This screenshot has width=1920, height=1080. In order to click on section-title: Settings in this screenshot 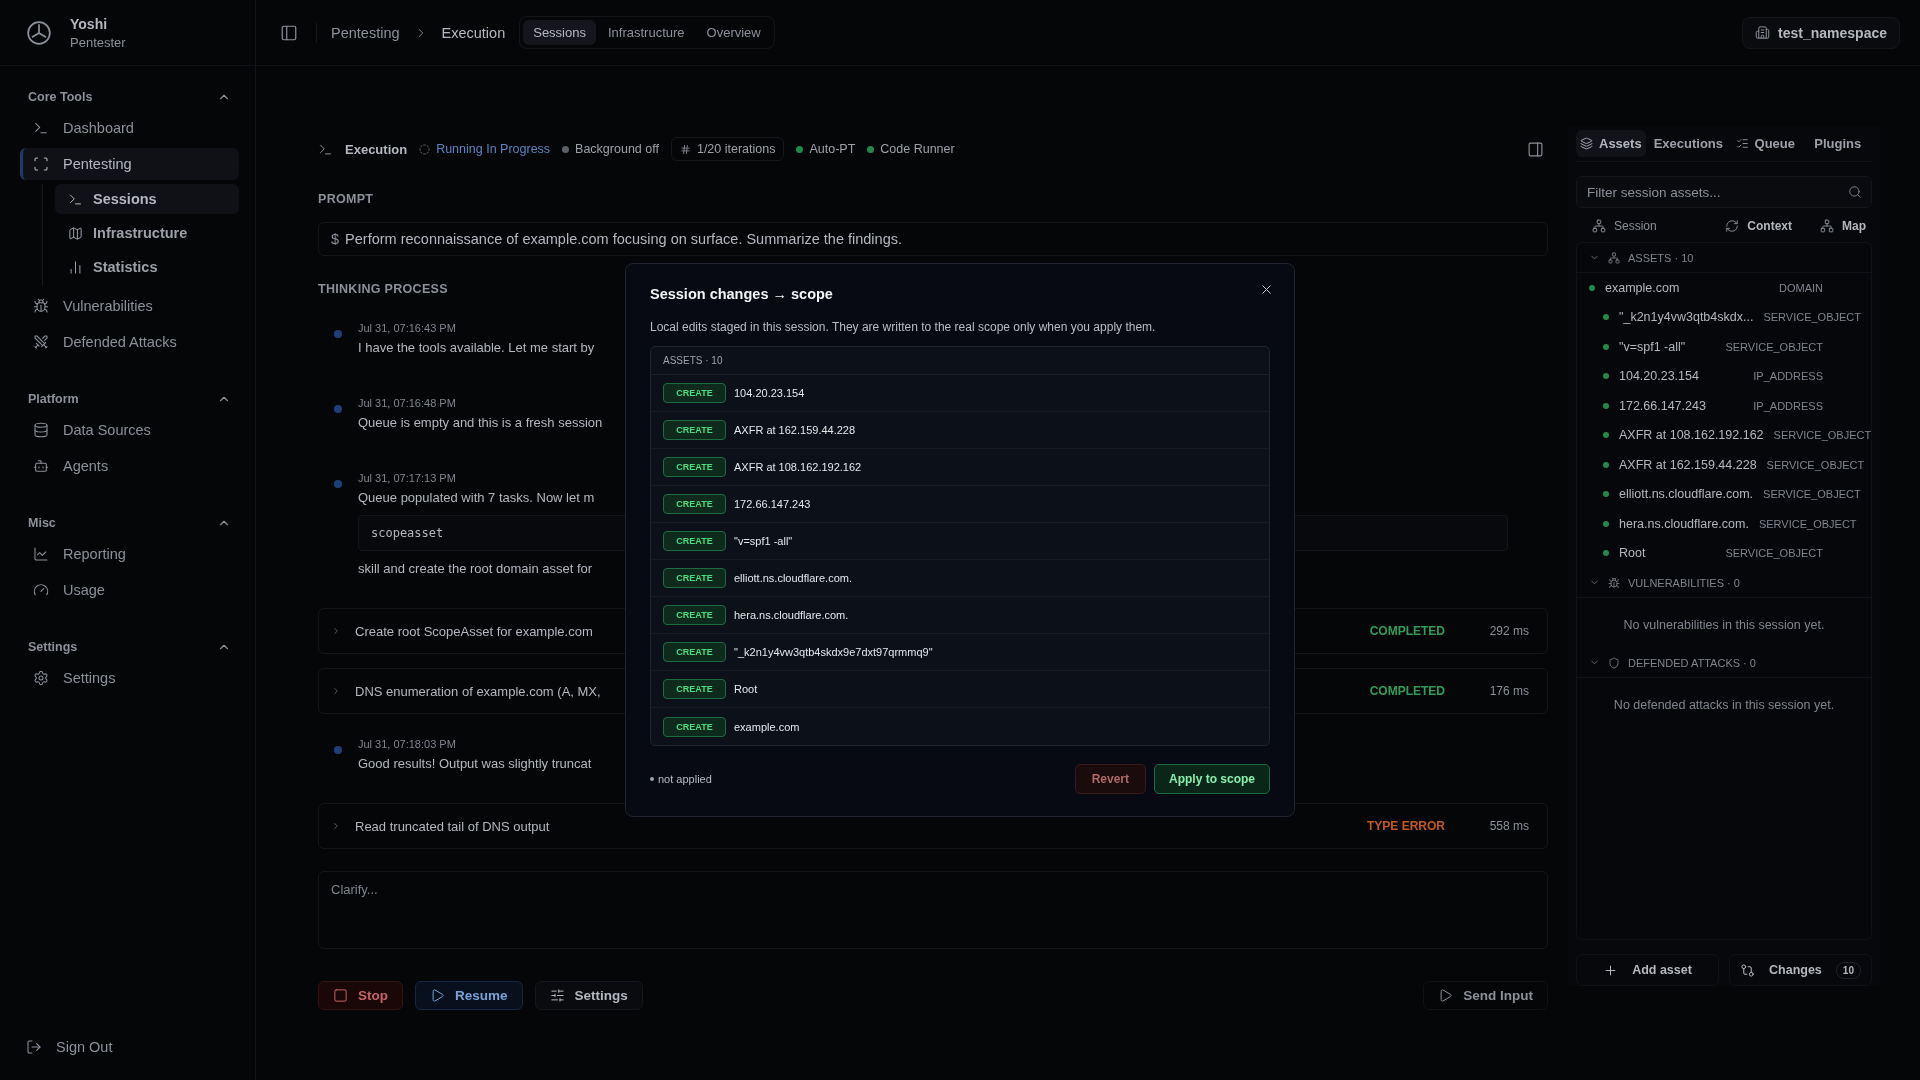, I will do `click(53, 647)`.